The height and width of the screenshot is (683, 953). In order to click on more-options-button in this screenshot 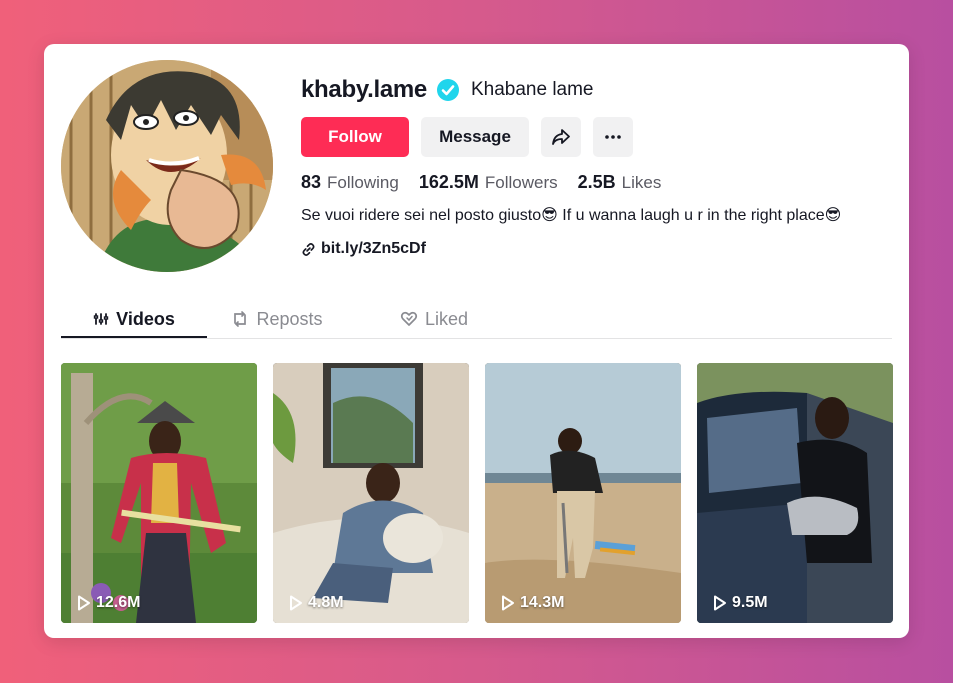, I will do `click(613, 137)`.